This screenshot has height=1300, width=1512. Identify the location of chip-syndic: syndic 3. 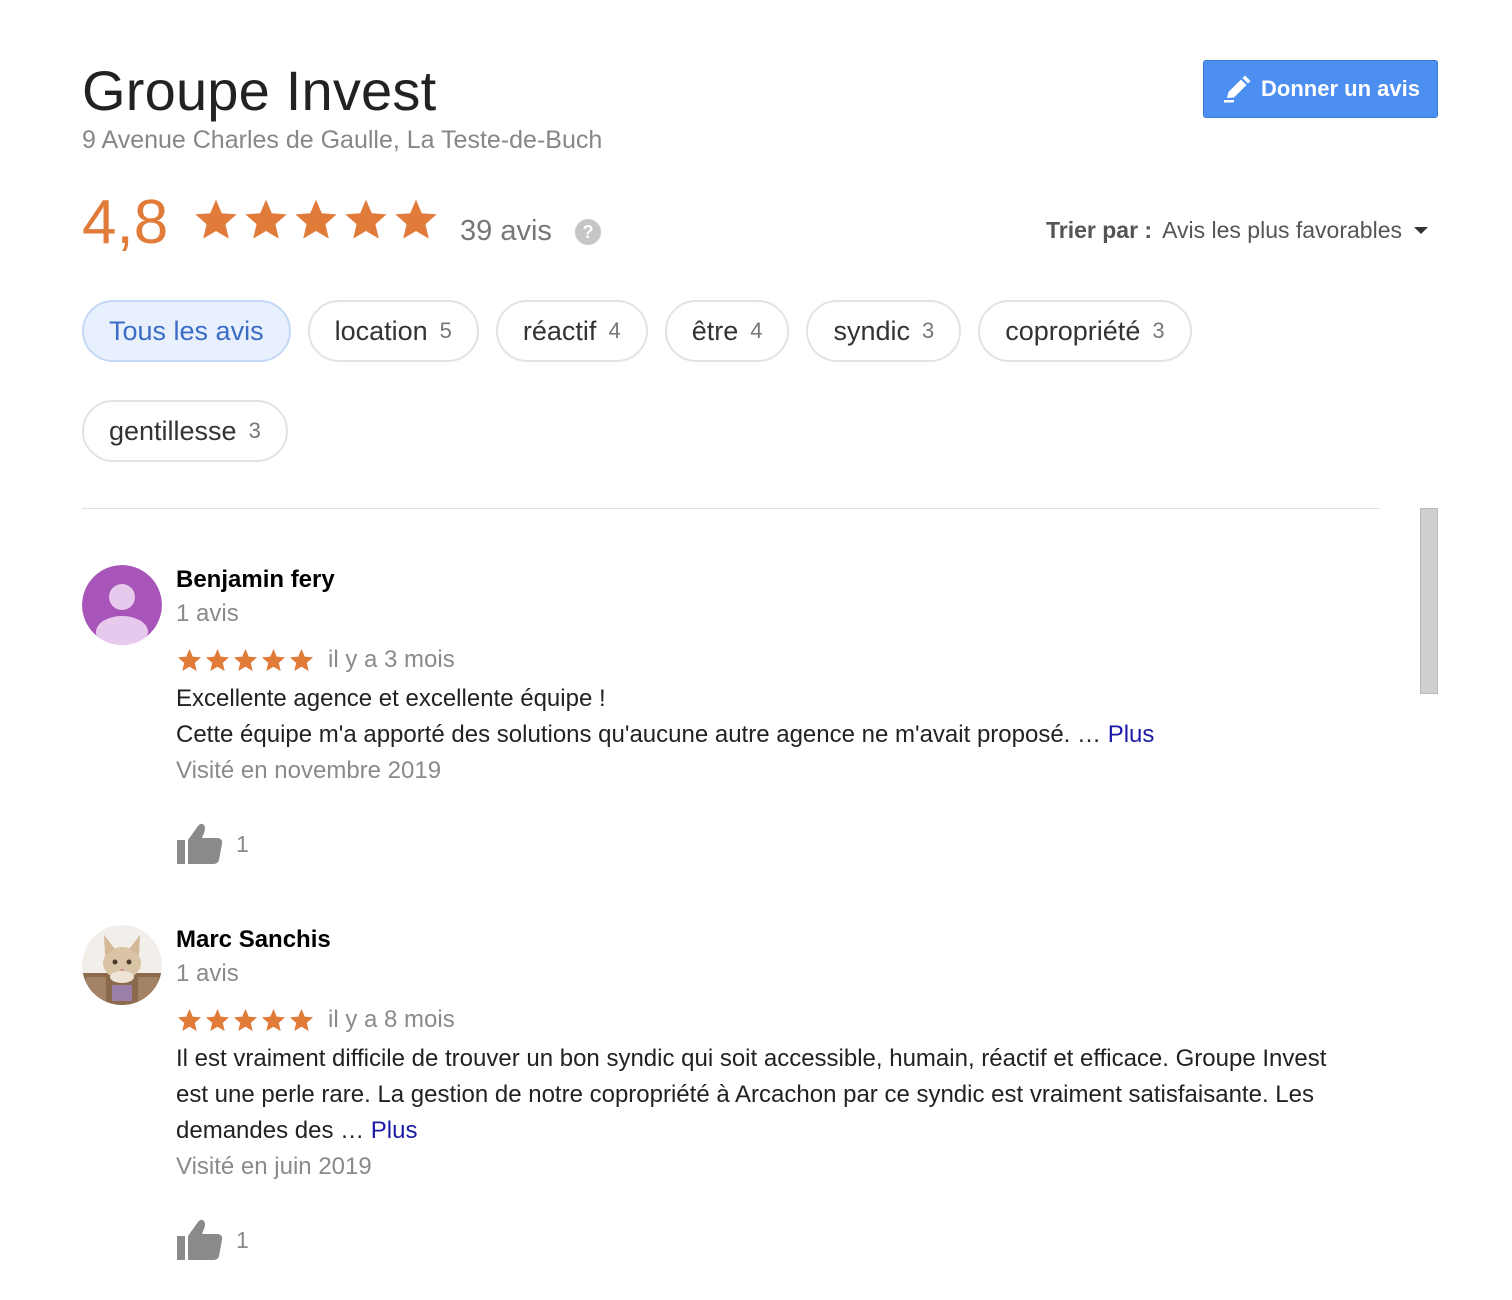
(884, 331).